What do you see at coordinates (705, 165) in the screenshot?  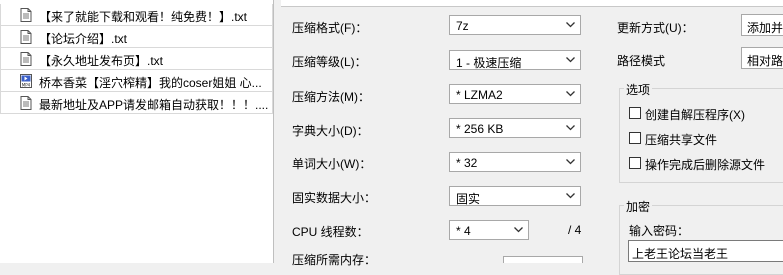 I see `delete-source-label: 操作完成后删除源文件` at bounding box center [705, 165].